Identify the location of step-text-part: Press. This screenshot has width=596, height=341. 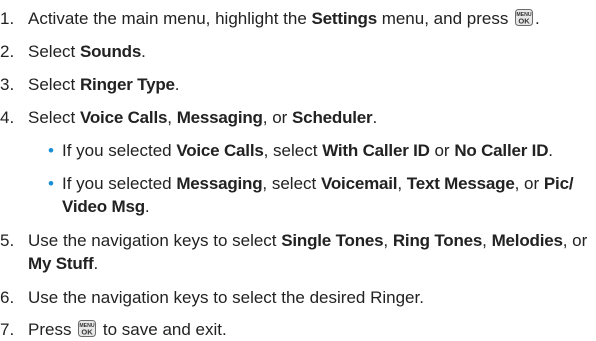
(52, 329).